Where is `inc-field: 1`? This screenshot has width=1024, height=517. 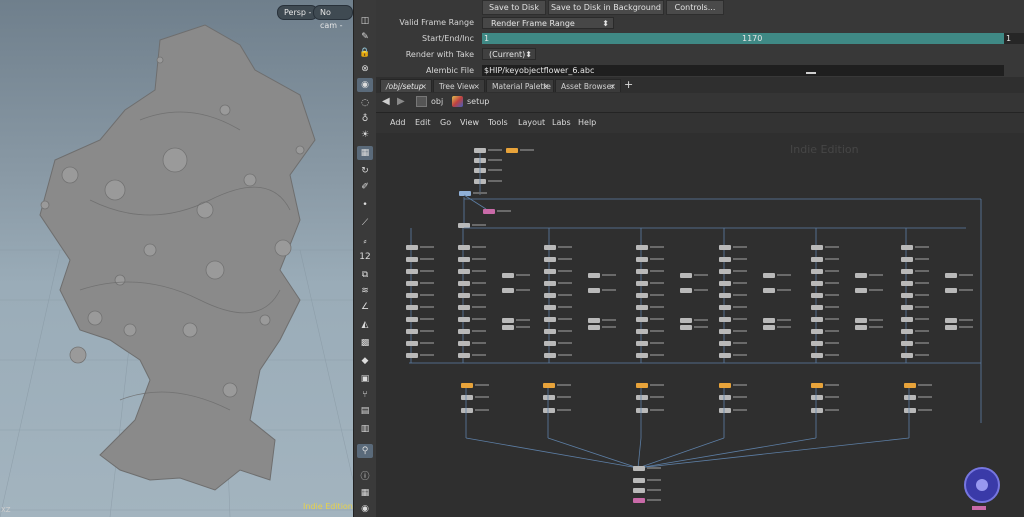
inc-field: 1 is located at coordinates (1014, 38).